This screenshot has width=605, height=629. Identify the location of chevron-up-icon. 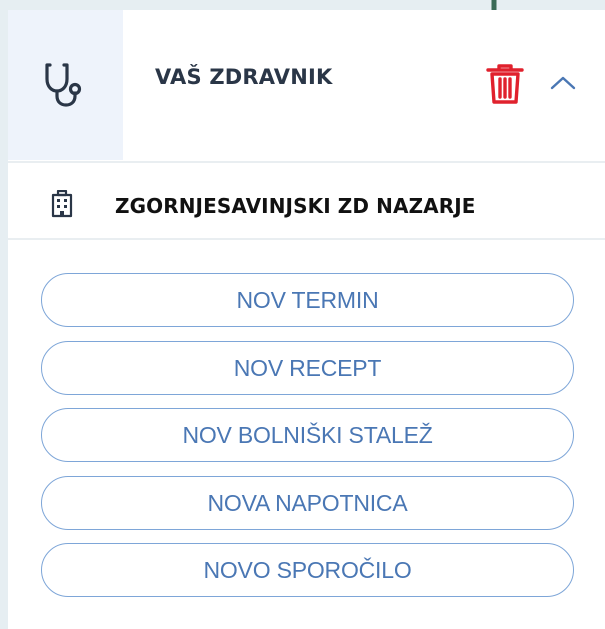
(563, 83).